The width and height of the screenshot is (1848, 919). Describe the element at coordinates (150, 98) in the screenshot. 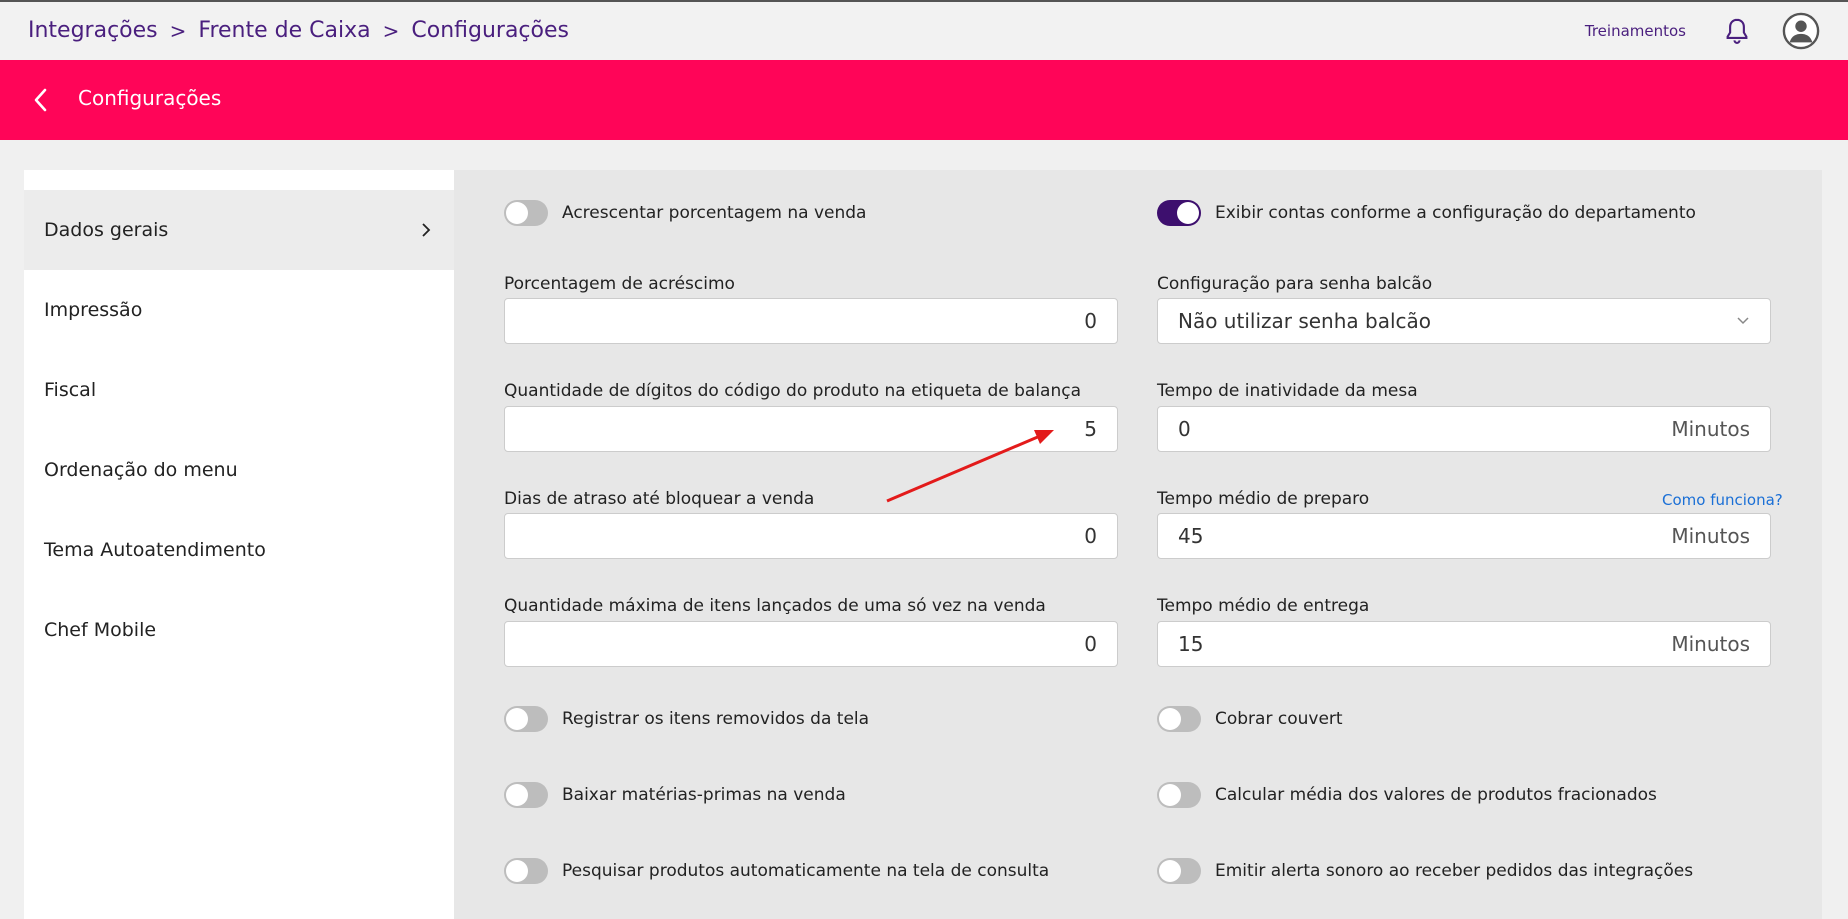

I see `page-title: Configurações` at that location.